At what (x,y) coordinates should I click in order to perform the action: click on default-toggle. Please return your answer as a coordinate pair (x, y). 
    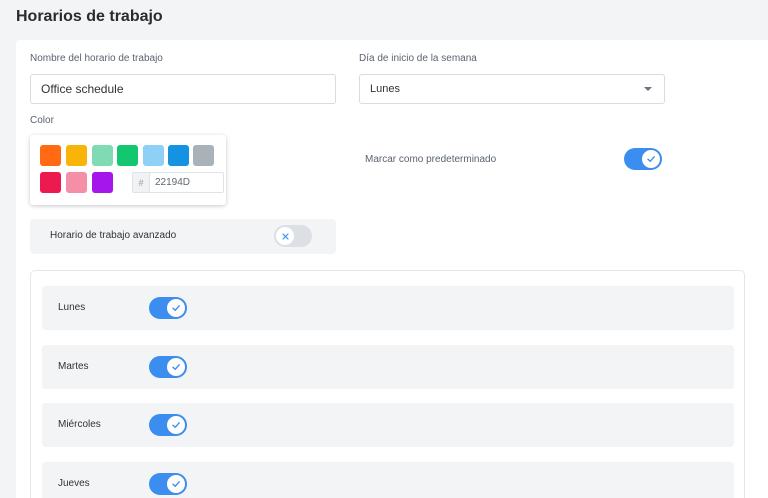
    Looking at the image, I should click on (643, 159).